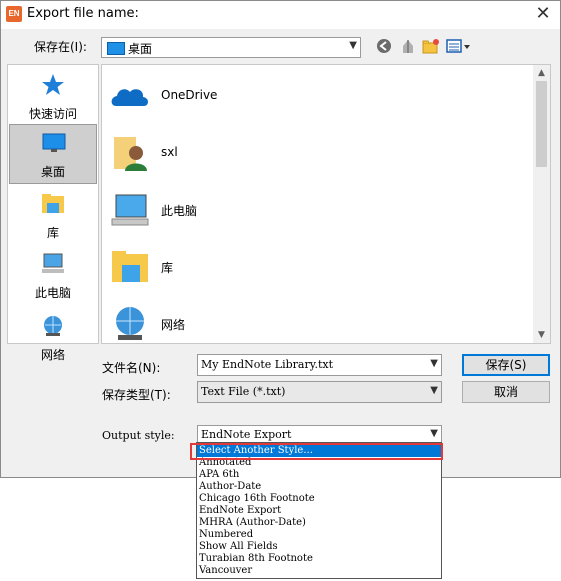 The width and height of the screenshot is (561, 581). What do you see at coordinates (53, 275) in the screenshot?
I see `place-this-pc: 此电脑` at bounding box center [53, 275].